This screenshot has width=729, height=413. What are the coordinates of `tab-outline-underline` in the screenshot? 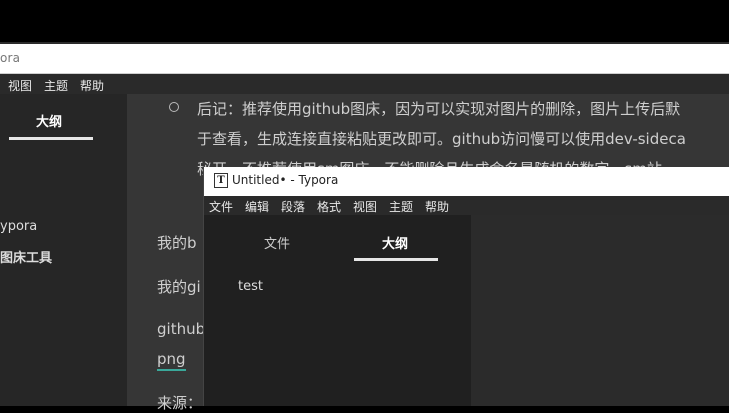 It's located at (396, 259).